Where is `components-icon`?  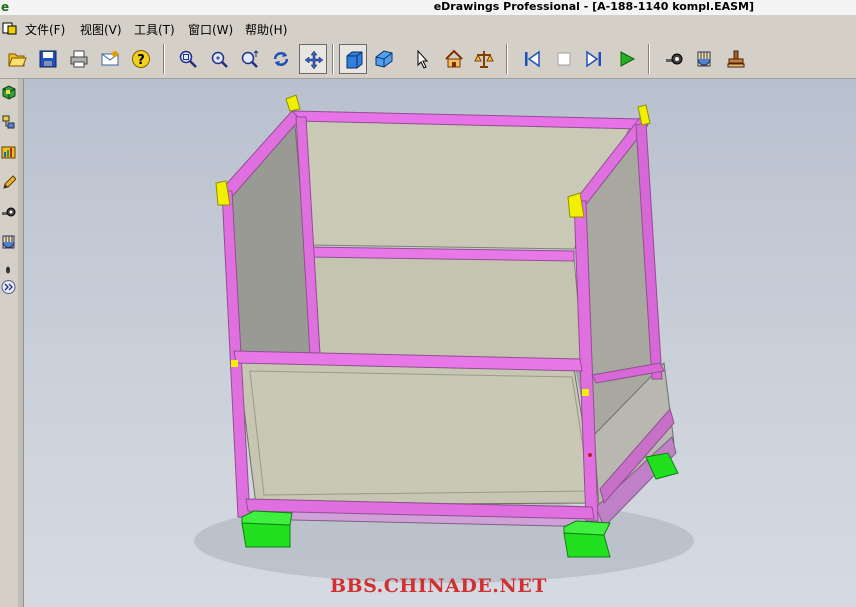
components-icon is located at coordinates (9, 92).